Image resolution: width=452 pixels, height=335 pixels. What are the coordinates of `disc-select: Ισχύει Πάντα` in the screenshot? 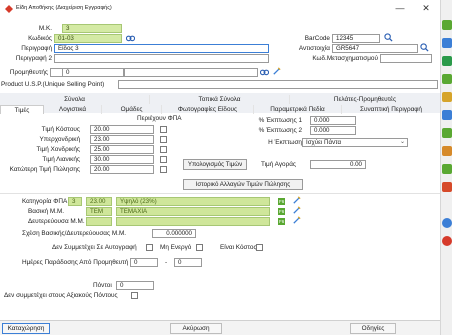 It's located at (355, 142).